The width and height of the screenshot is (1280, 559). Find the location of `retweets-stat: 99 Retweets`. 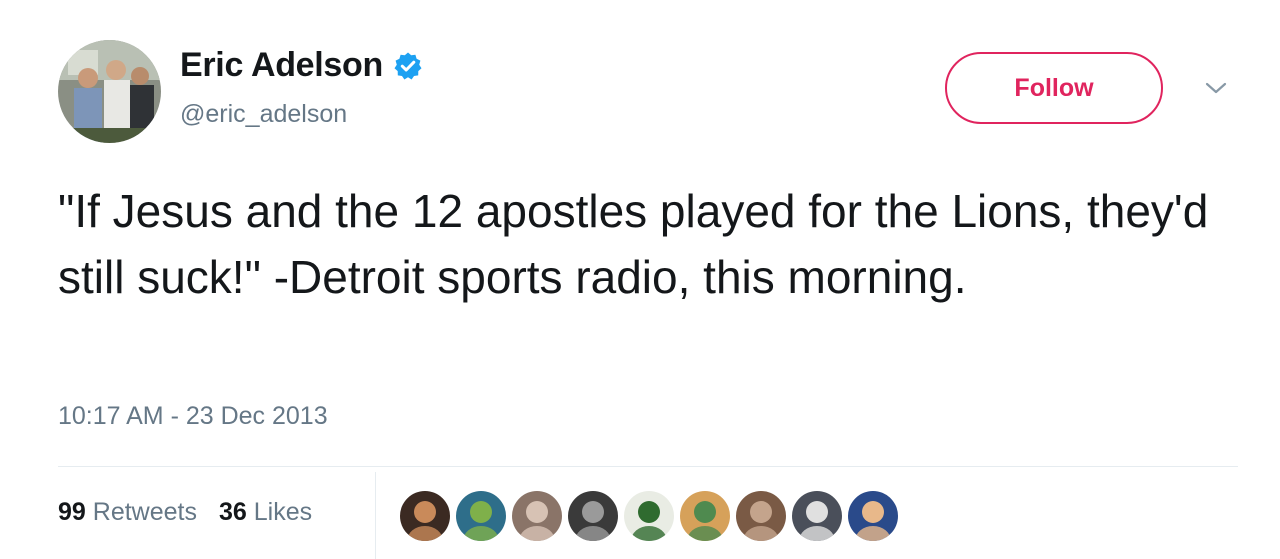

retweets-stat: 99 Retweets is located at coordinates (127, 512).